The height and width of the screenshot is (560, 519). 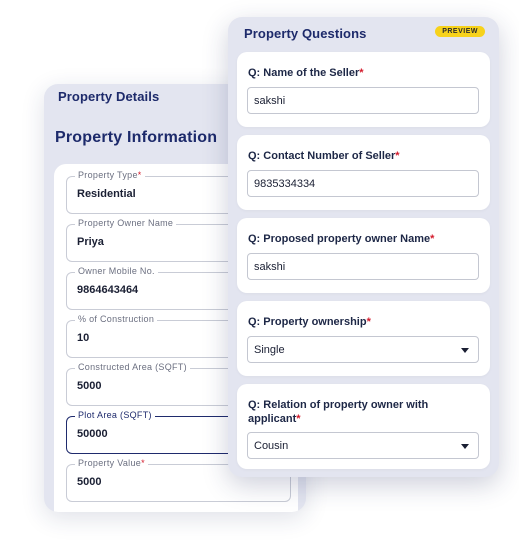 What do you see at coordinates (363, 349) in the screenshot?
I see `ownership-select: Single` at bounding box center [363, 349].